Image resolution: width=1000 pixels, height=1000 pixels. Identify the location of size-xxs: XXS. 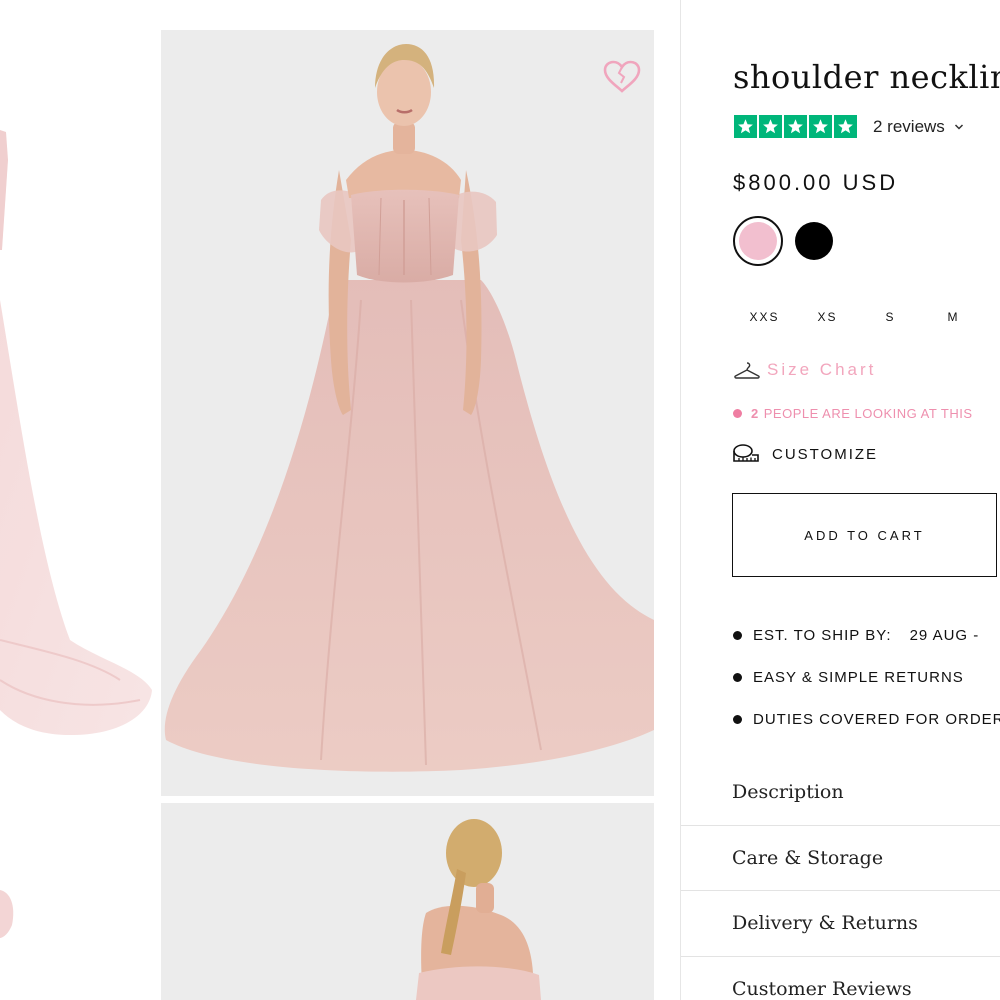
(764, 317).